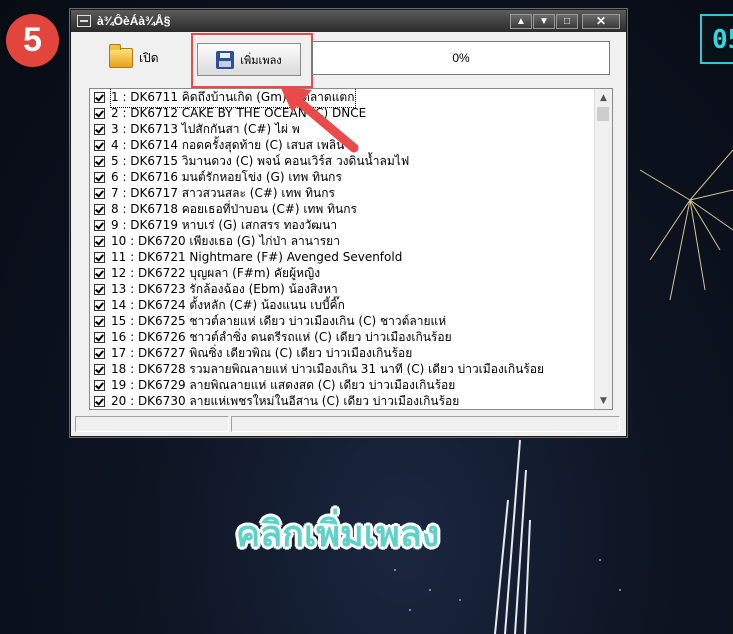 The height and width of the screenshot is (634, 733). Describe the element at coordinates (239, 113) in the screenshot. I see `song-title: 2 : DK6712 CAKE BY THE OCEAN (C) DNCE` at that location.